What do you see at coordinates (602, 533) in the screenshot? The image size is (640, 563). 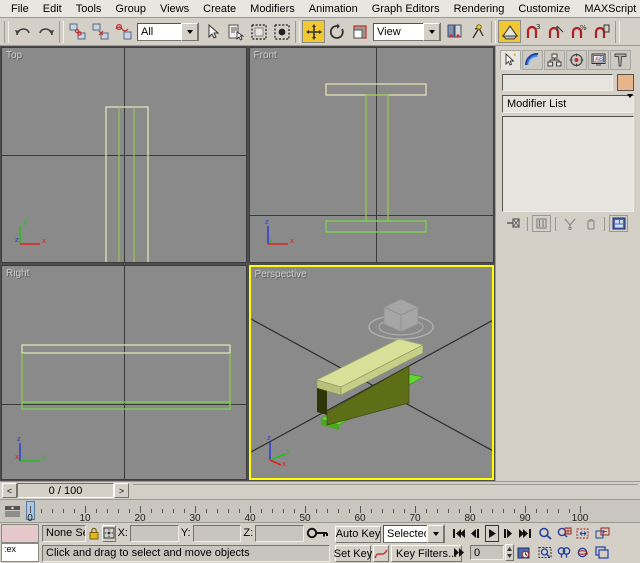 I see `zoom-extents-all-button` at bounding box center [602, 533].